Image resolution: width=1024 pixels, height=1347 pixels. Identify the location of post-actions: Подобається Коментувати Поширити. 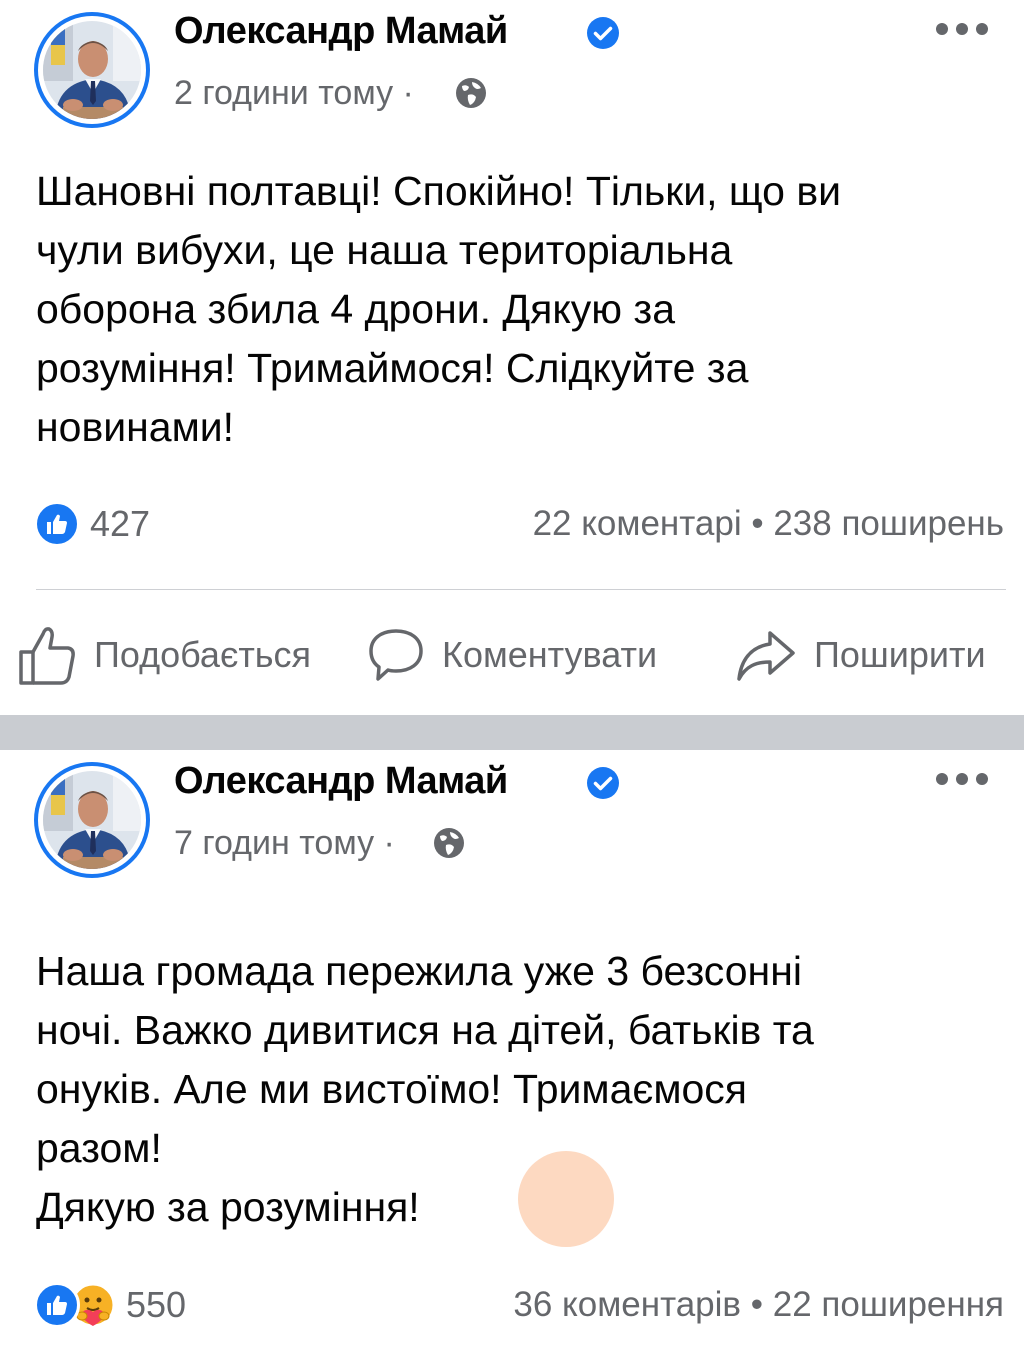
(512, 655).